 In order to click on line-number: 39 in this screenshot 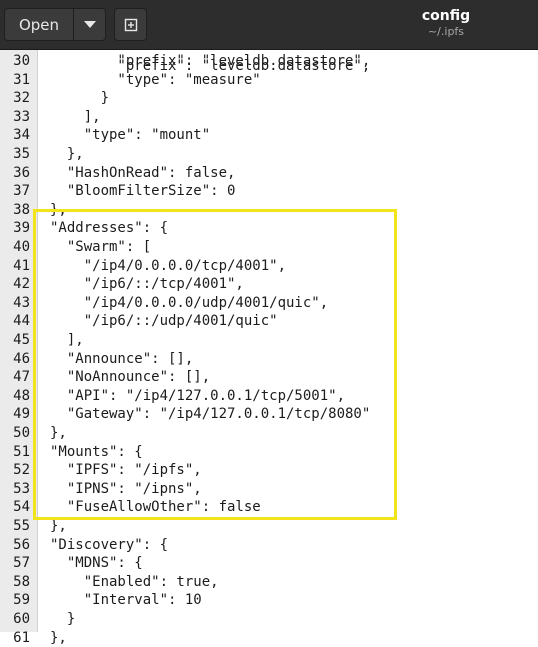, I will do `click(21, 228)`.